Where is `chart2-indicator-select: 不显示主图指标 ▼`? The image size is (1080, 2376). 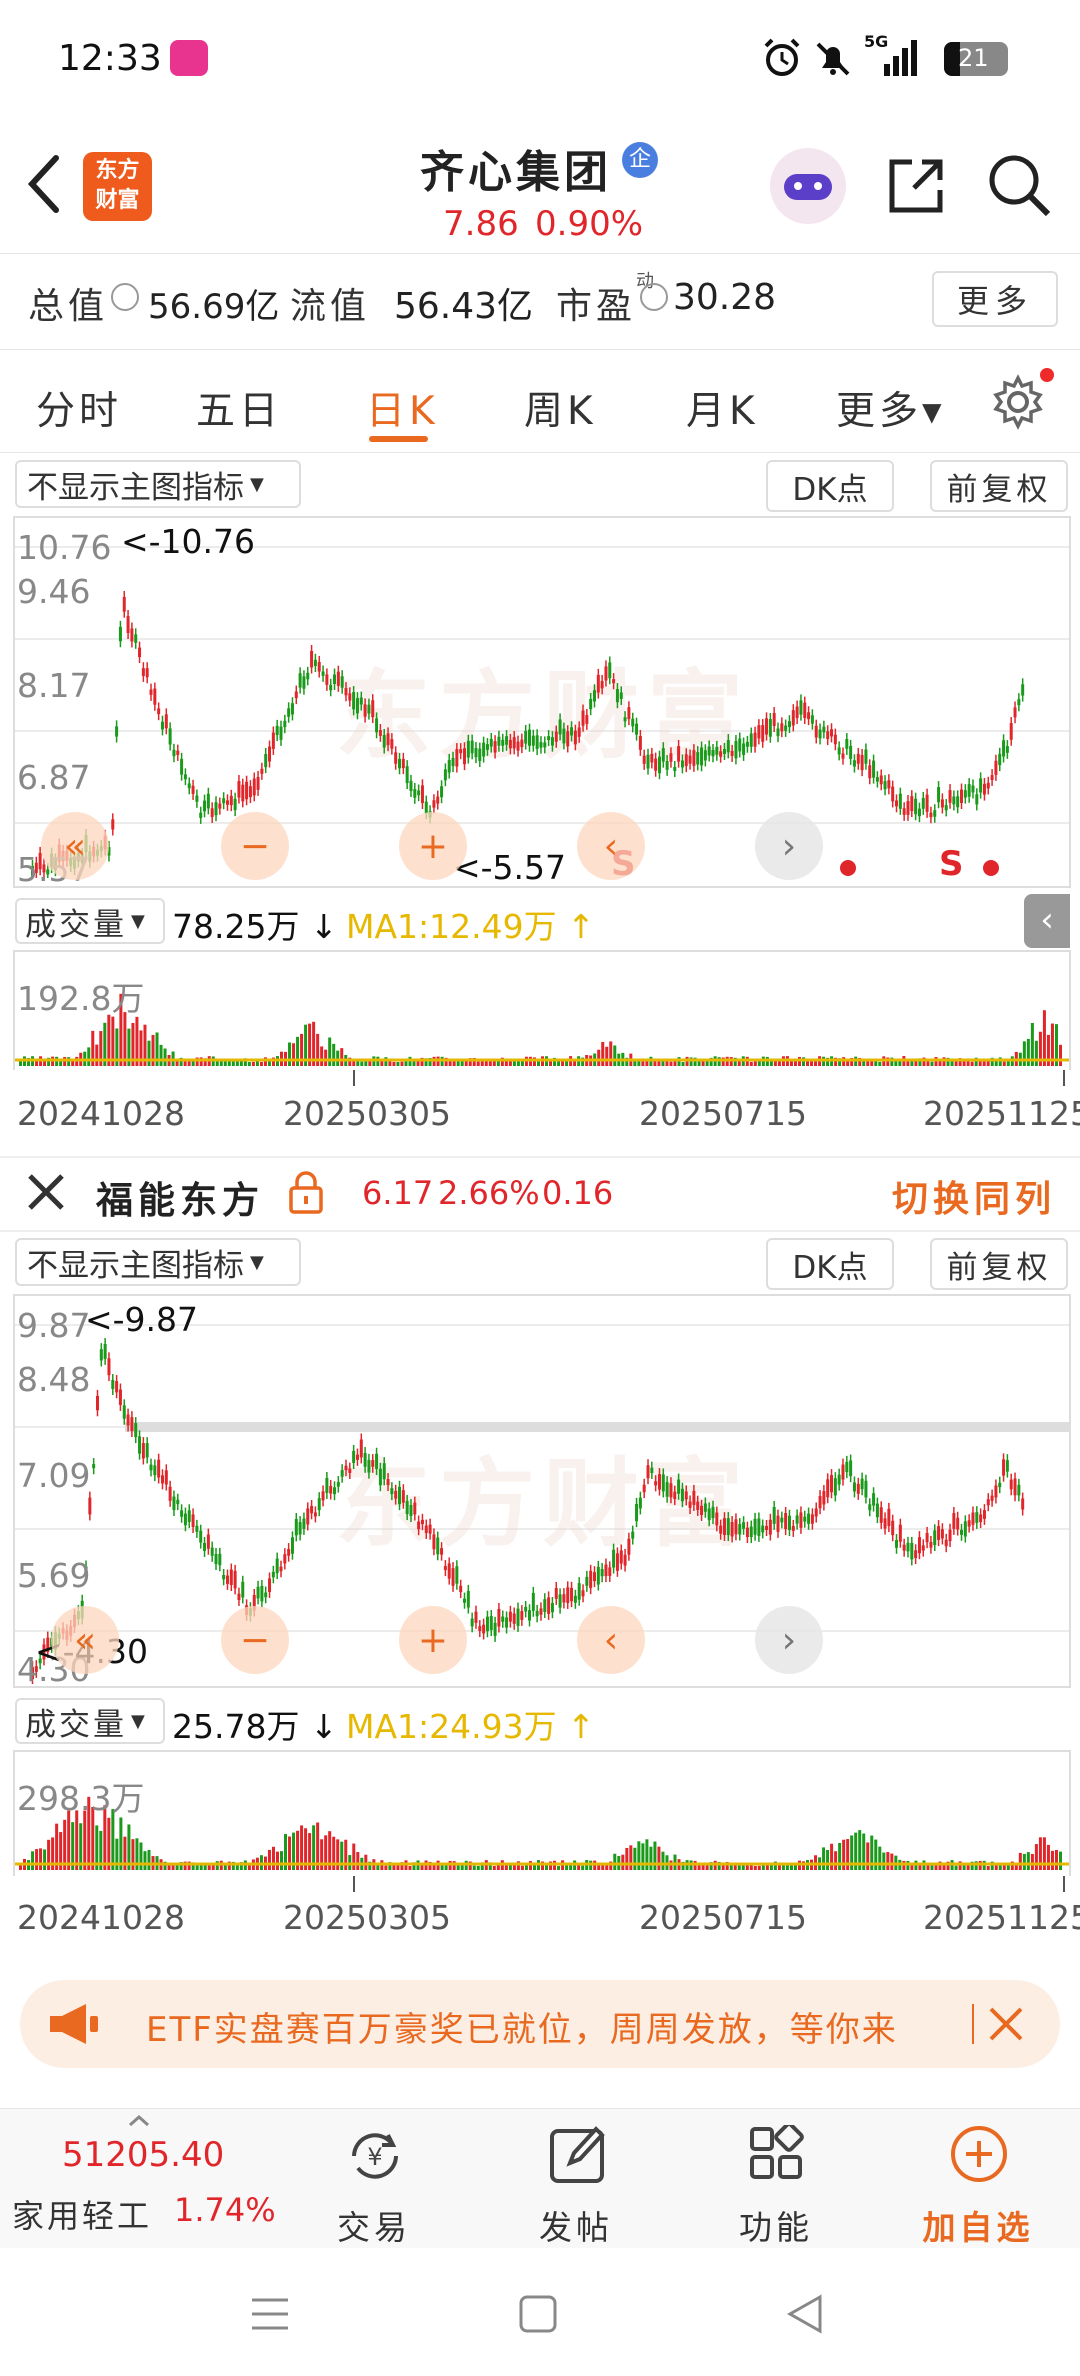
chart2-indicator-select: 不显示主图指标 ▼ is located at coordinates (158, 1262).